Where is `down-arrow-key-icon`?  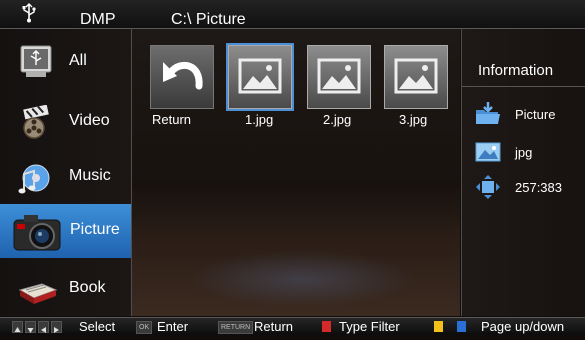 down-arrow-key-icon is located at coordinates (30, 327).